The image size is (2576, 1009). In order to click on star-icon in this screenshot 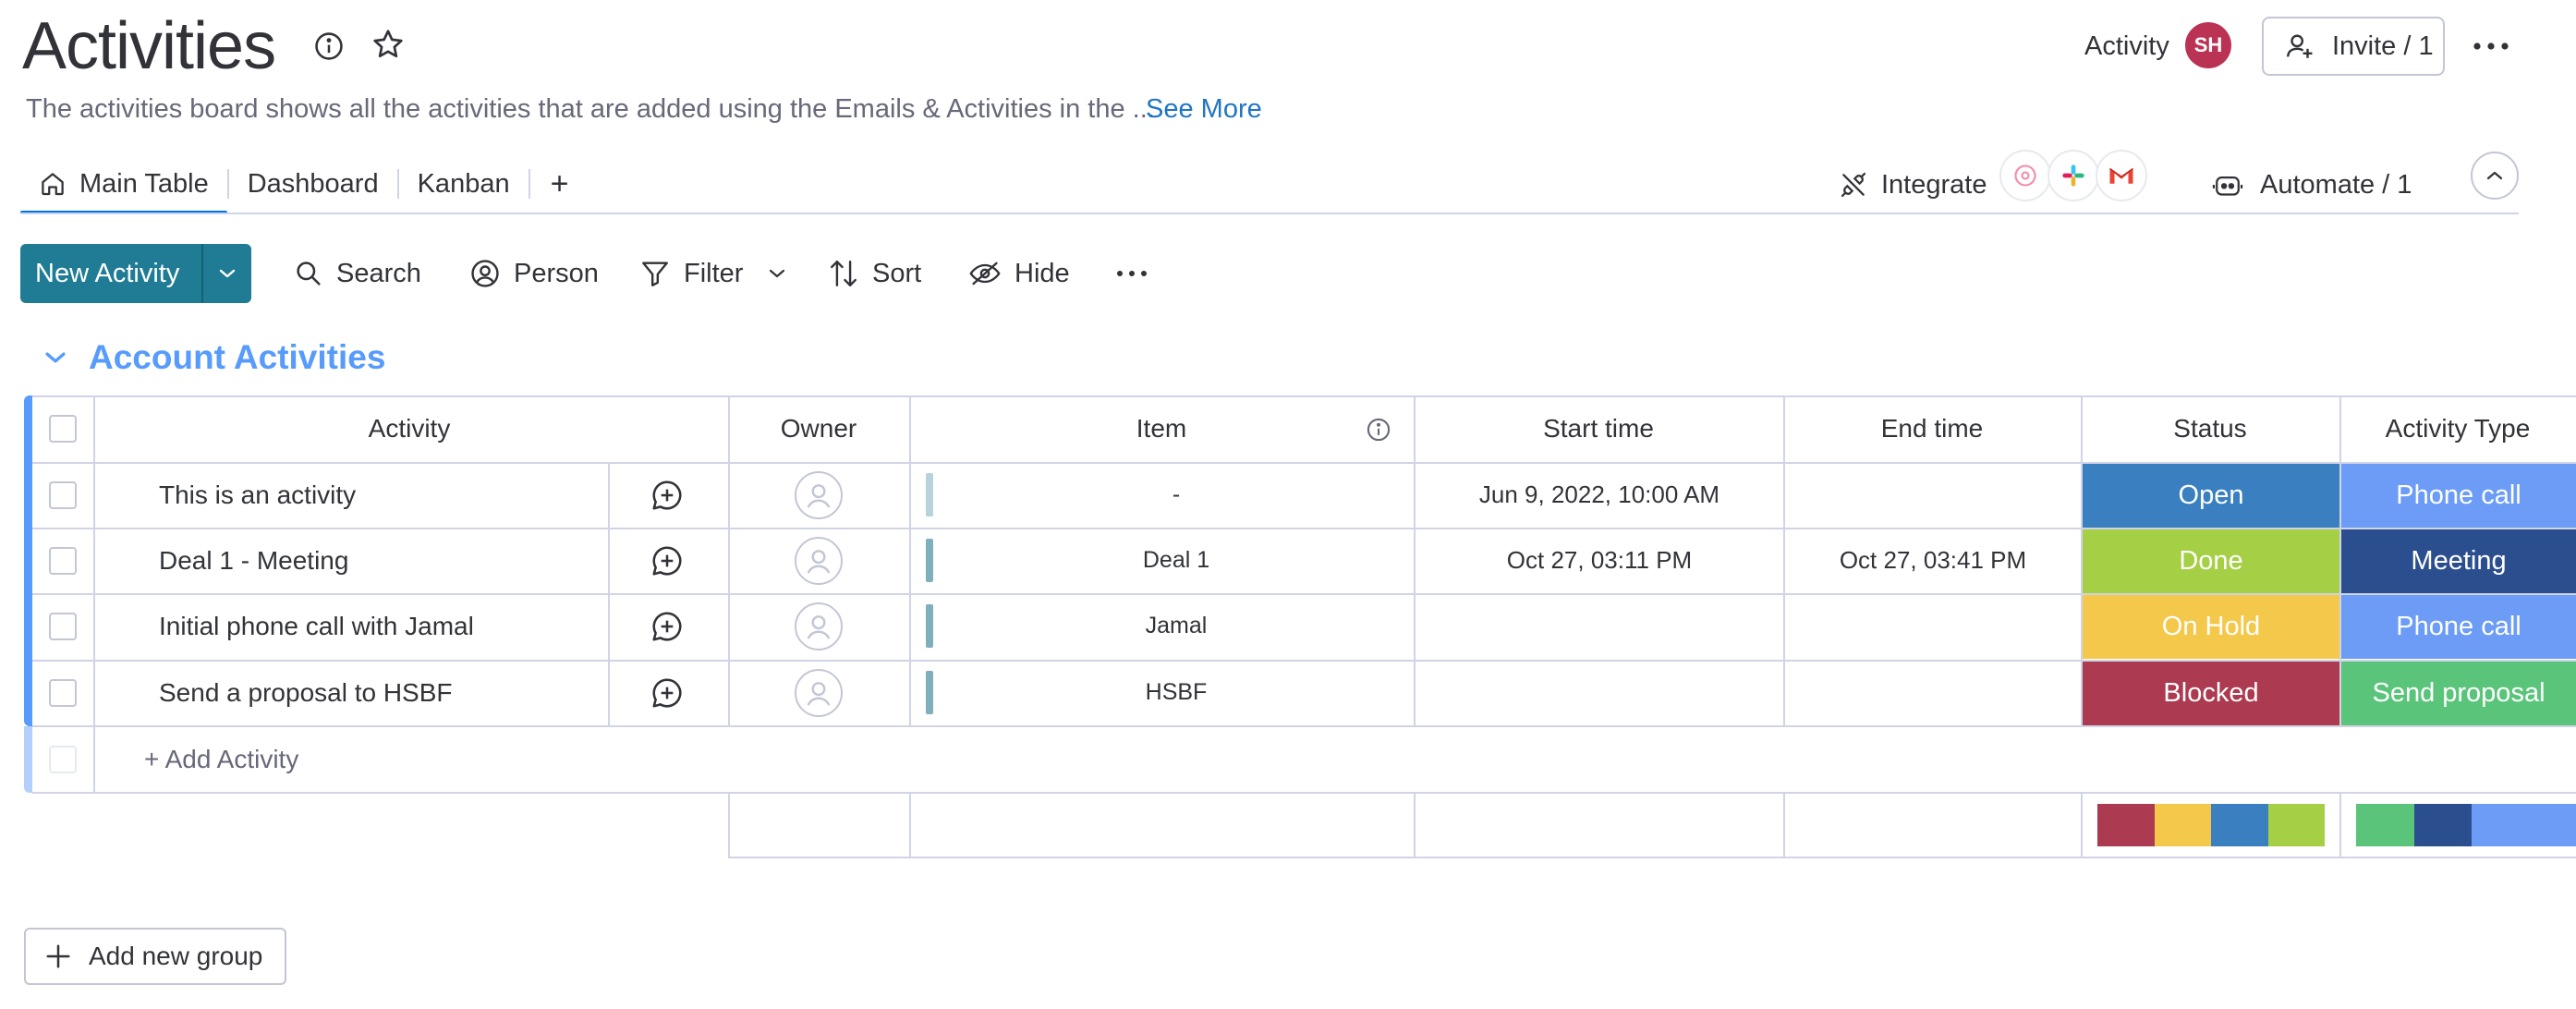, I will do `click(388, 45)`.